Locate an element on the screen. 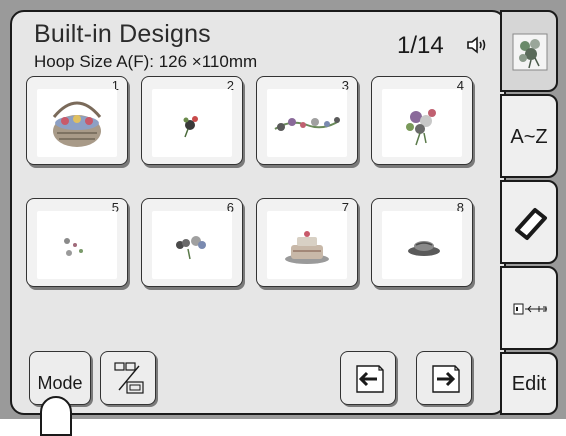 This screenshot has height=436, width=566. design-tile: 1 is located at coordinates (77, 120).